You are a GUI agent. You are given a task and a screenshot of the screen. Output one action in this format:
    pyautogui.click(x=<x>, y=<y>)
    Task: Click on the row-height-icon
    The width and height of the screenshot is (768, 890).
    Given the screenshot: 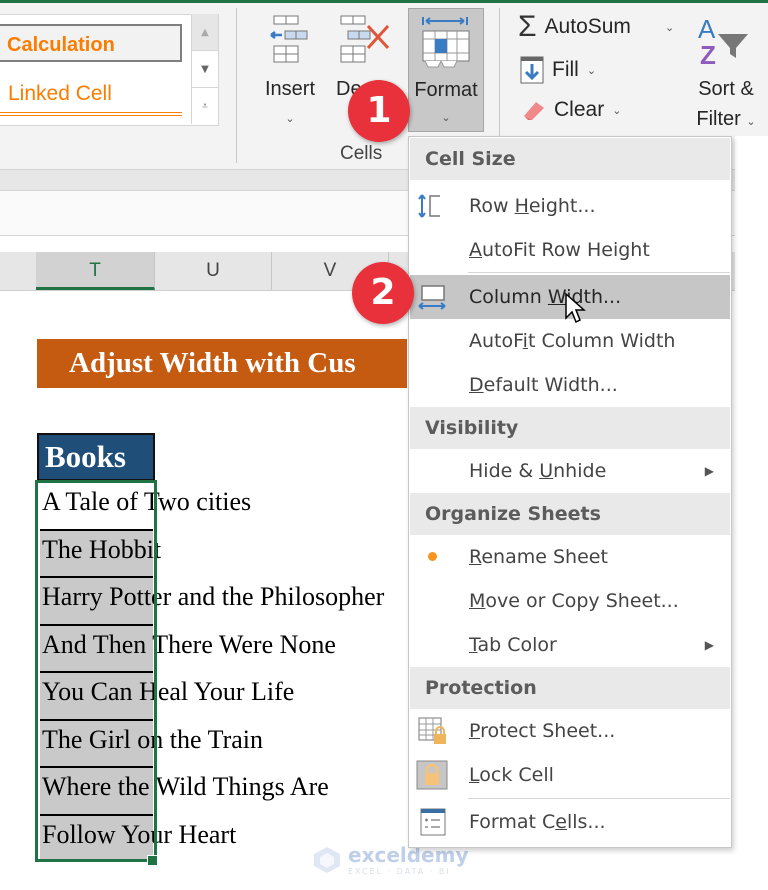 What is the action you would take?
    pyautogui.click(x=429, y=206)
    